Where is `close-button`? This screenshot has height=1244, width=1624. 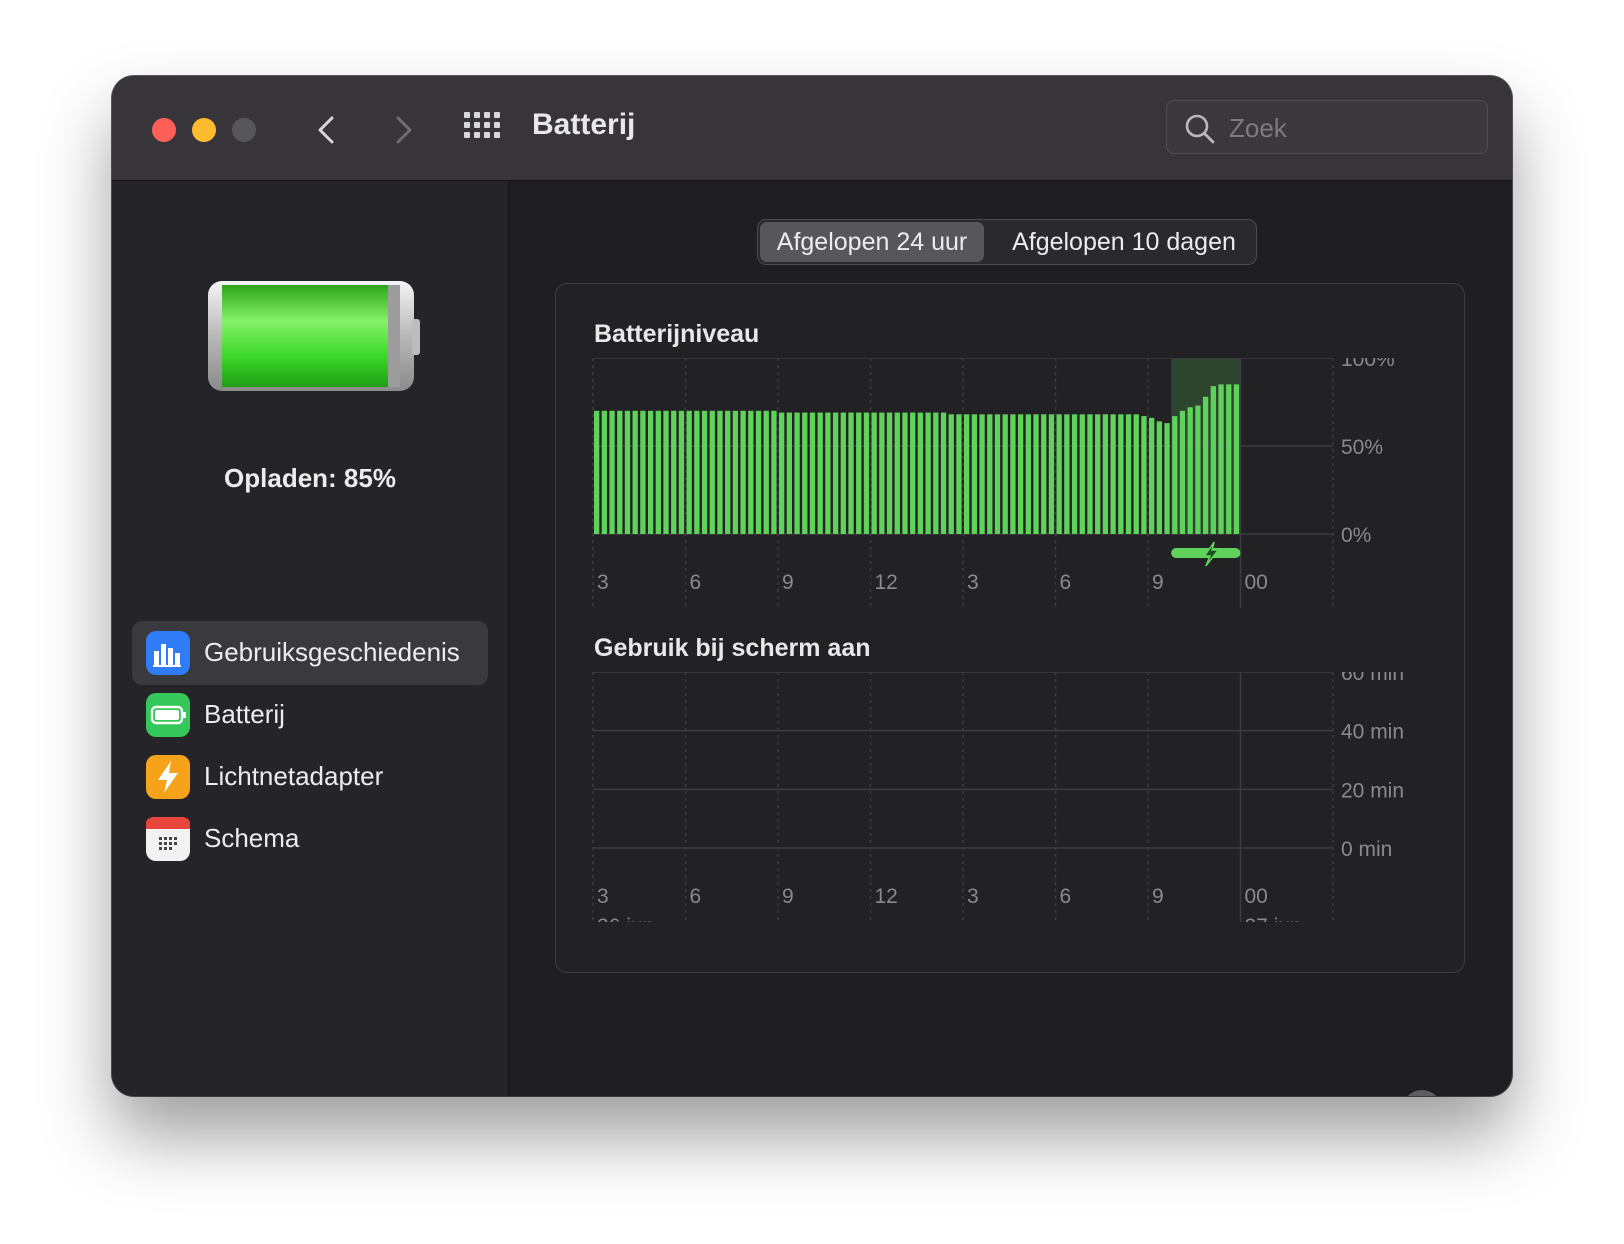
close-button is located at coordinates (164, 130).